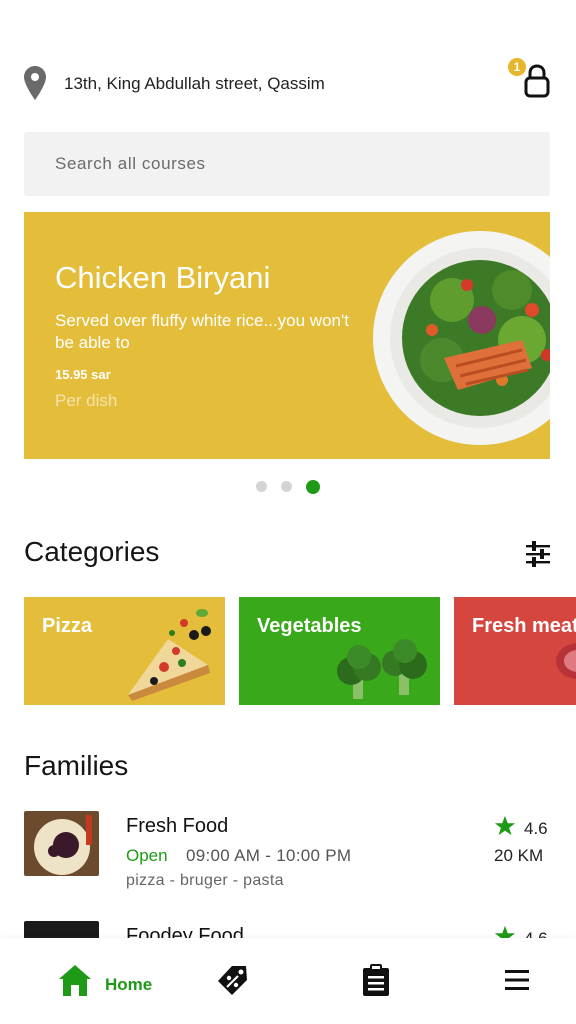  I want to click on family-distance: 20 KM, so click(519, 855).